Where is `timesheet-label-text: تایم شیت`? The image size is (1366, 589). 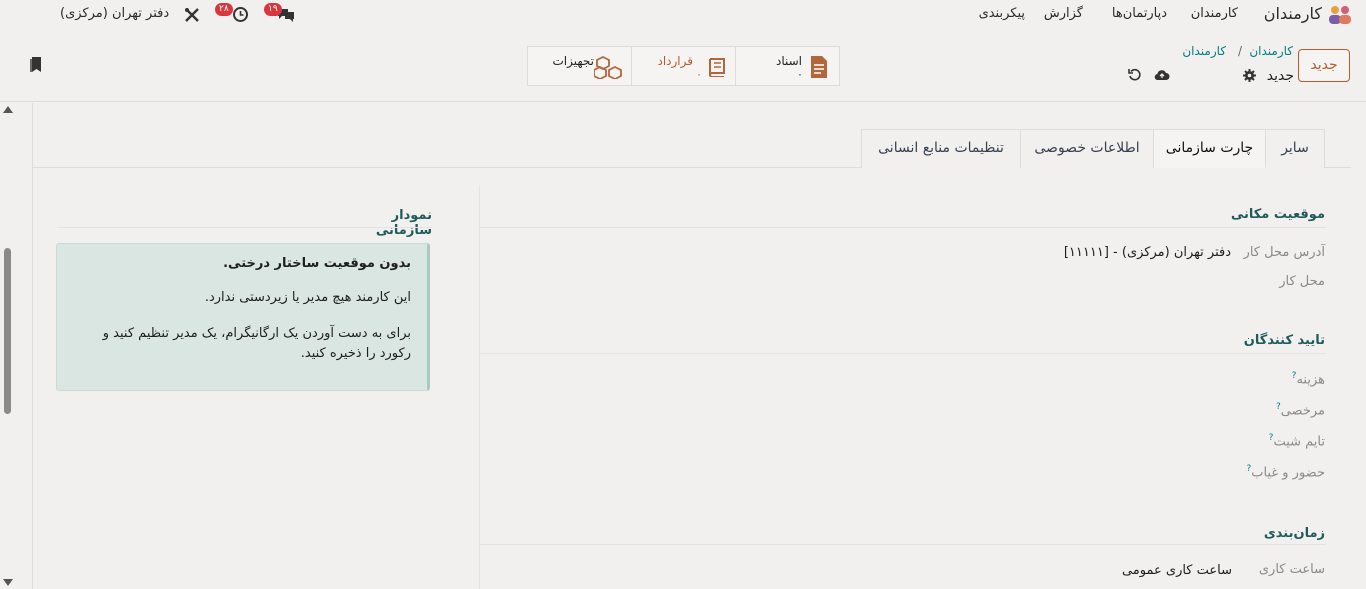 timesheet-label-text: تایم شیت is located at coordinates (1299, 442).